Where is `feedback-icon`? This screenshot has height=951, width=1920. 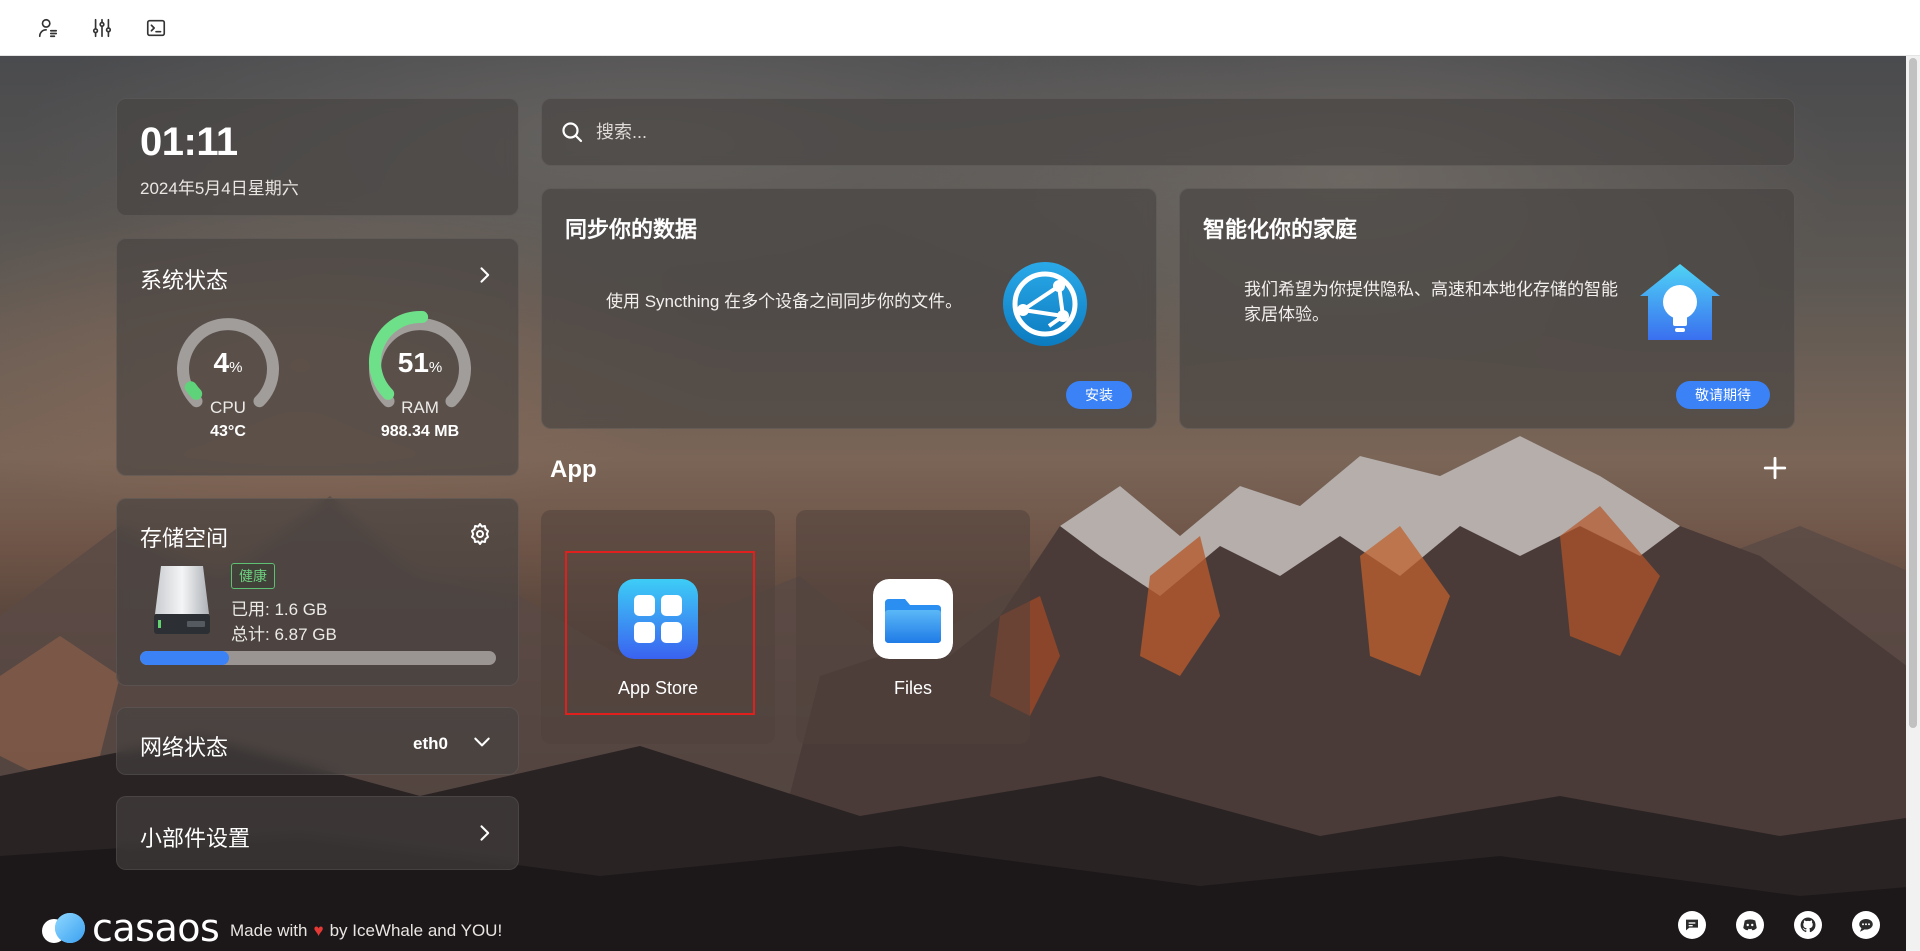 feedback-icon is located at coordinates (1692, 925).